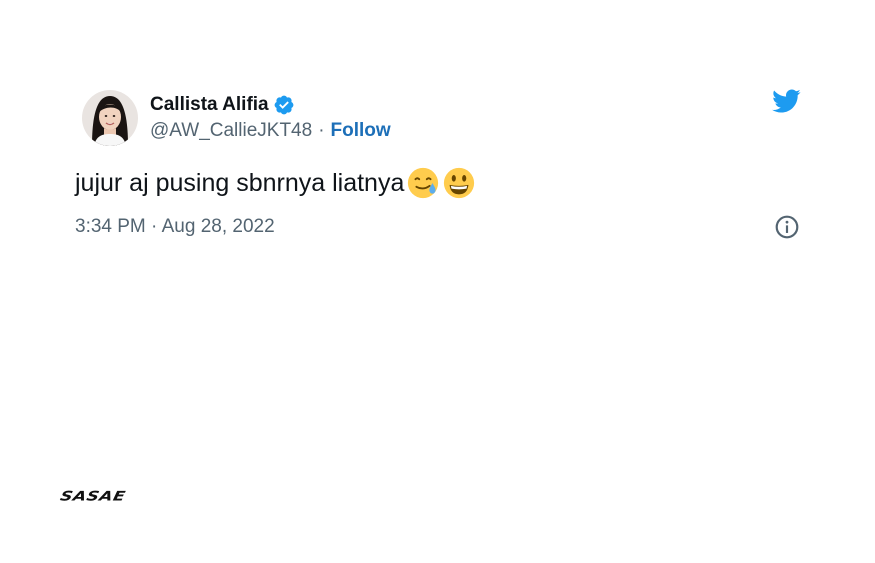  I want to click on timestamp: 3:34 PM · Aug 28, 2022, so click(175, 227).